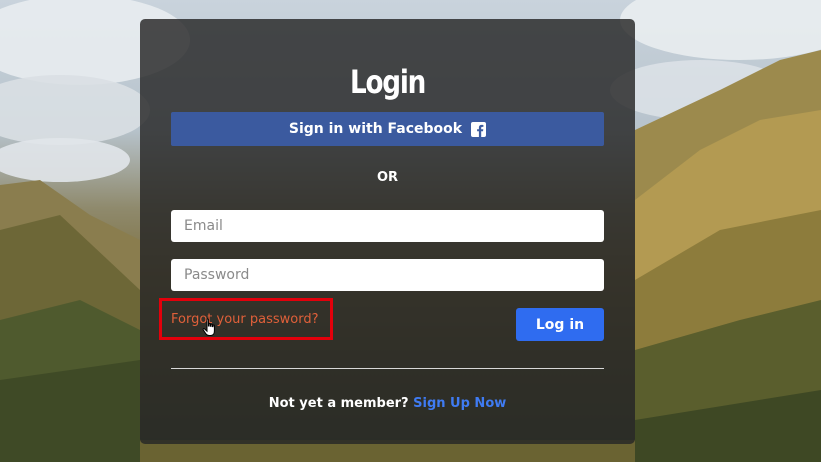 The width and height of the screenshot is (821, 462). What do you see at coordinates (459, 403) in the screenshot?
I see `sign-up-now-link: Sign Up Now` at bounding box center [459, 403].